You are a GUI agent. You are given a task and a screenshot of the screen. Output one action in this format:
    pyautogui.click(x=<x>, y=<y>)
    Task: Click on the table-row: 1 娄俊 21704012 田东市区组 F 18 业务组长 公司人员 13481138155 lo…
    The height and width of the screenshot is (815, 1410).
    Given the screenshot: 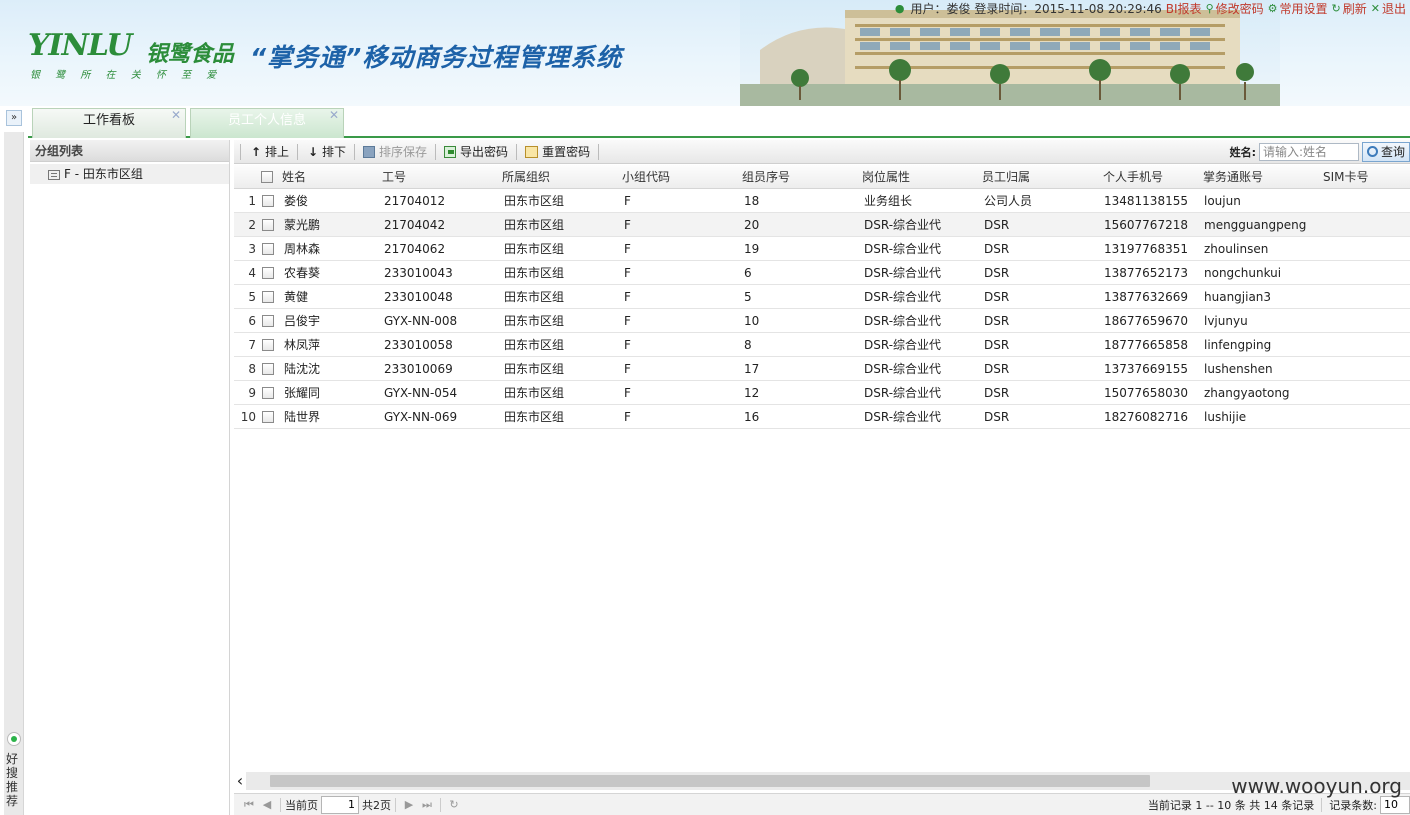 What is the action you would take?
    pyautogui.click(x=822, y=201)
    